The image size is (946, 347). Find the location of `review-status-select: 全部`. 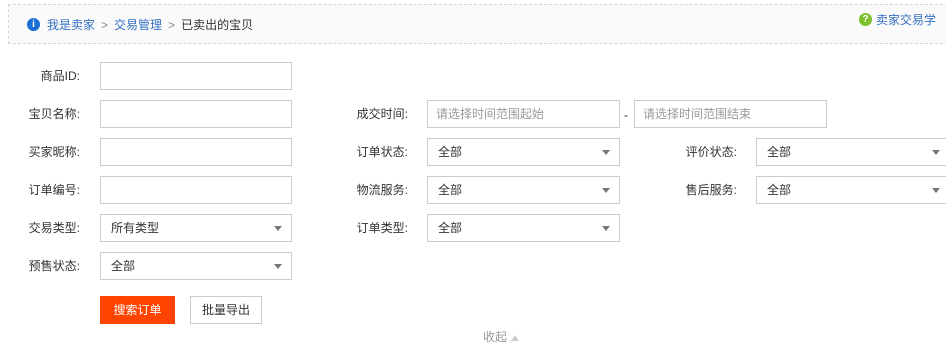

review-status-select: 全部 is located at coordinates (851, 152).